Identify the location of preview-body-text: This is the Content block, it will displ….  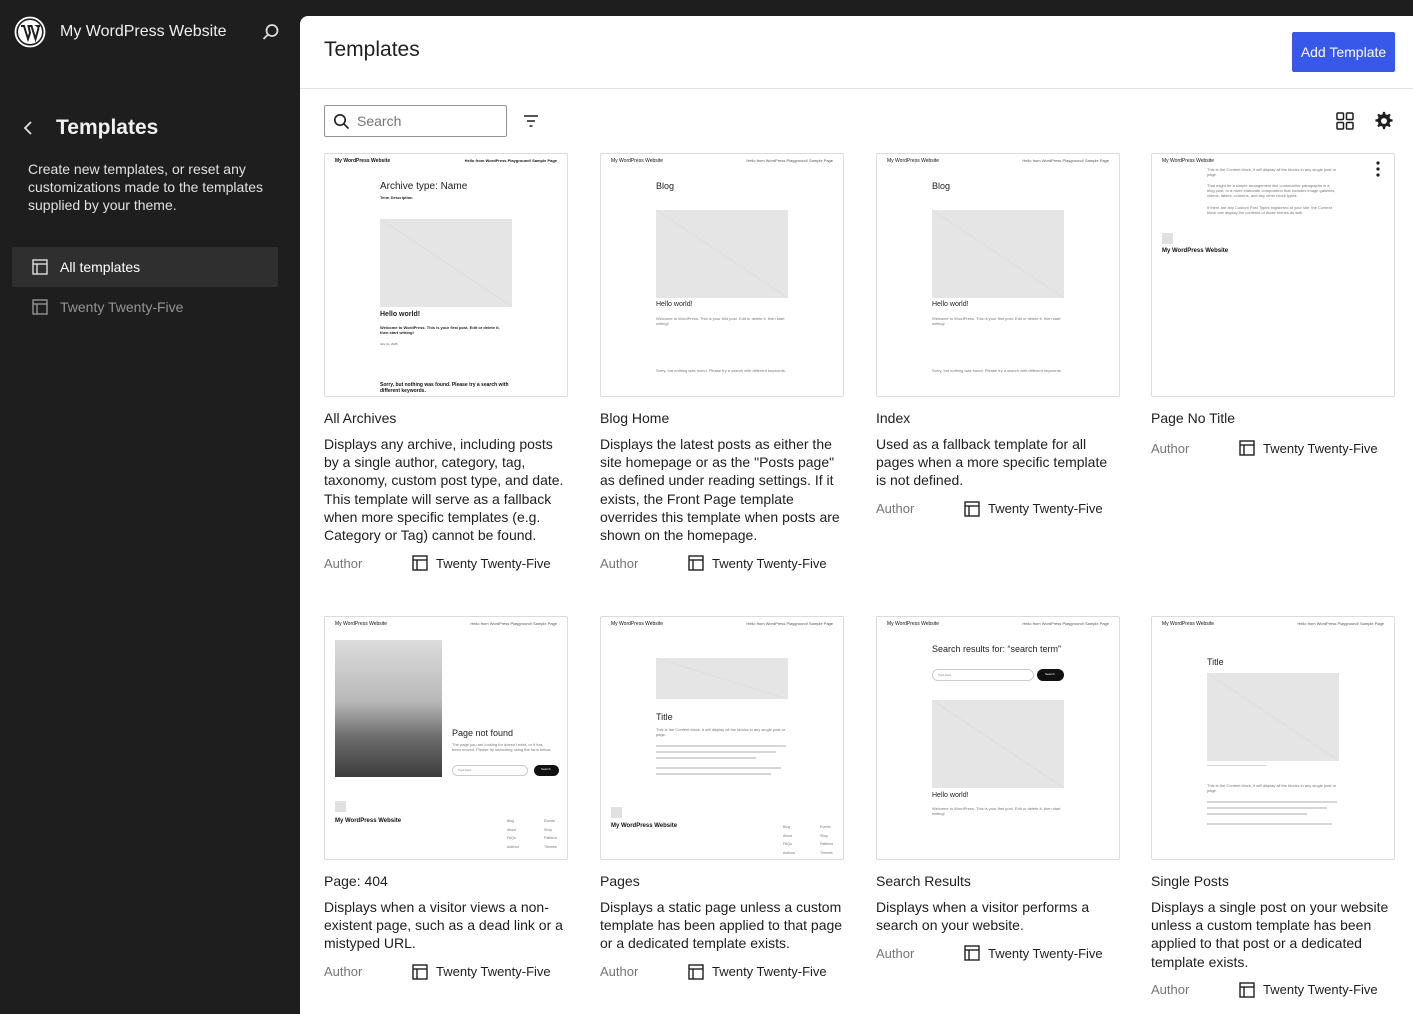
(1272, 788).